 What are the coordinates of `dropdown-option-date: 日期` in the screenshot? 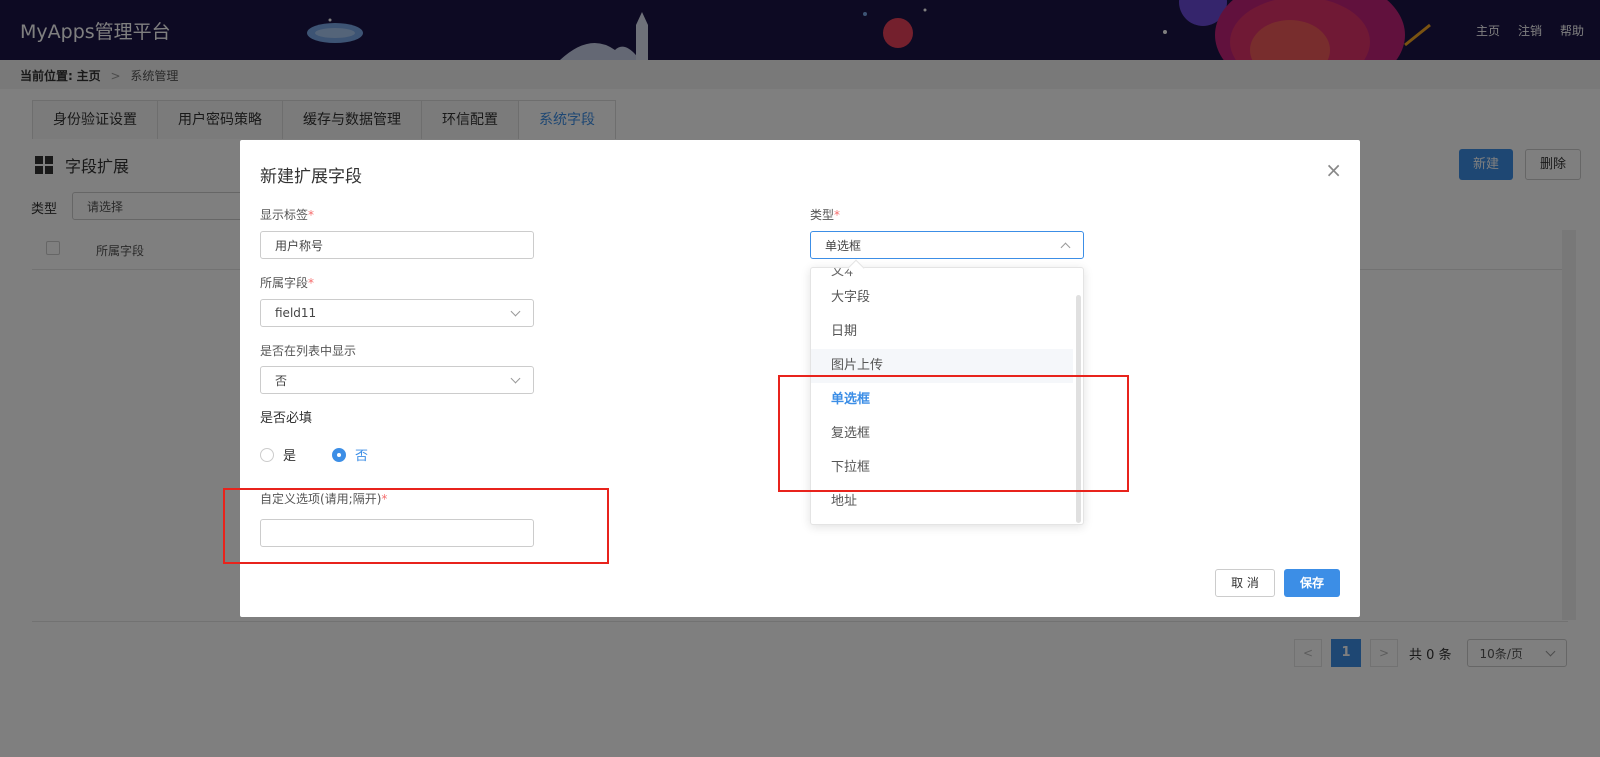 It's located at (942, 332).